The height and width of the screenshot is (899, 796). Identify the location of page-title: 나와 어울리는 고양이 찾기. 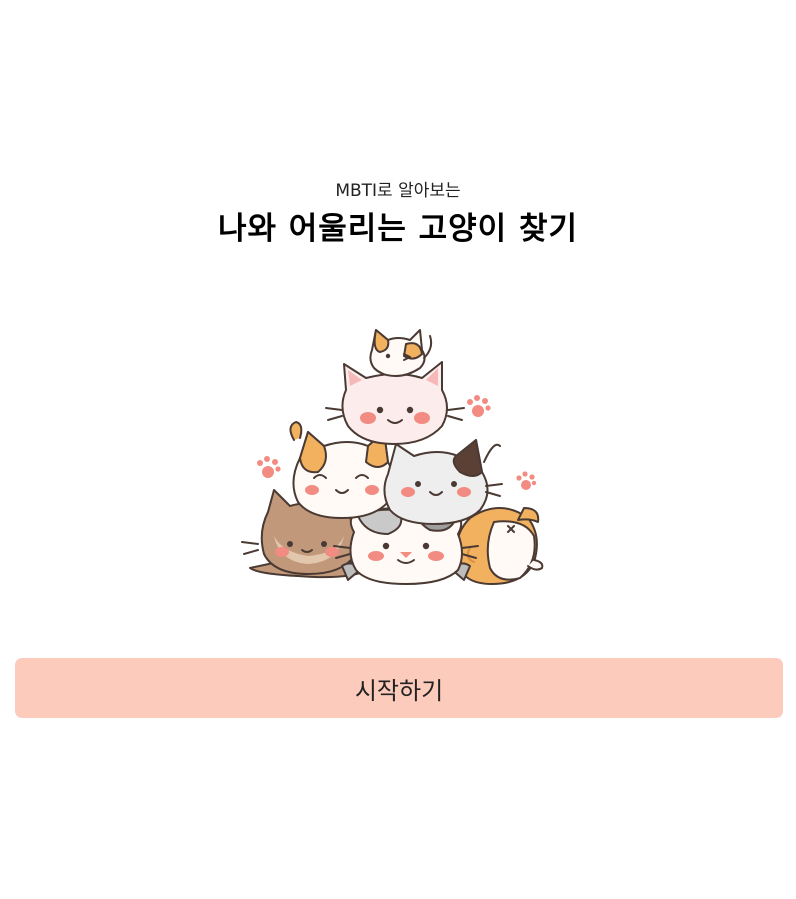
(398, 229).